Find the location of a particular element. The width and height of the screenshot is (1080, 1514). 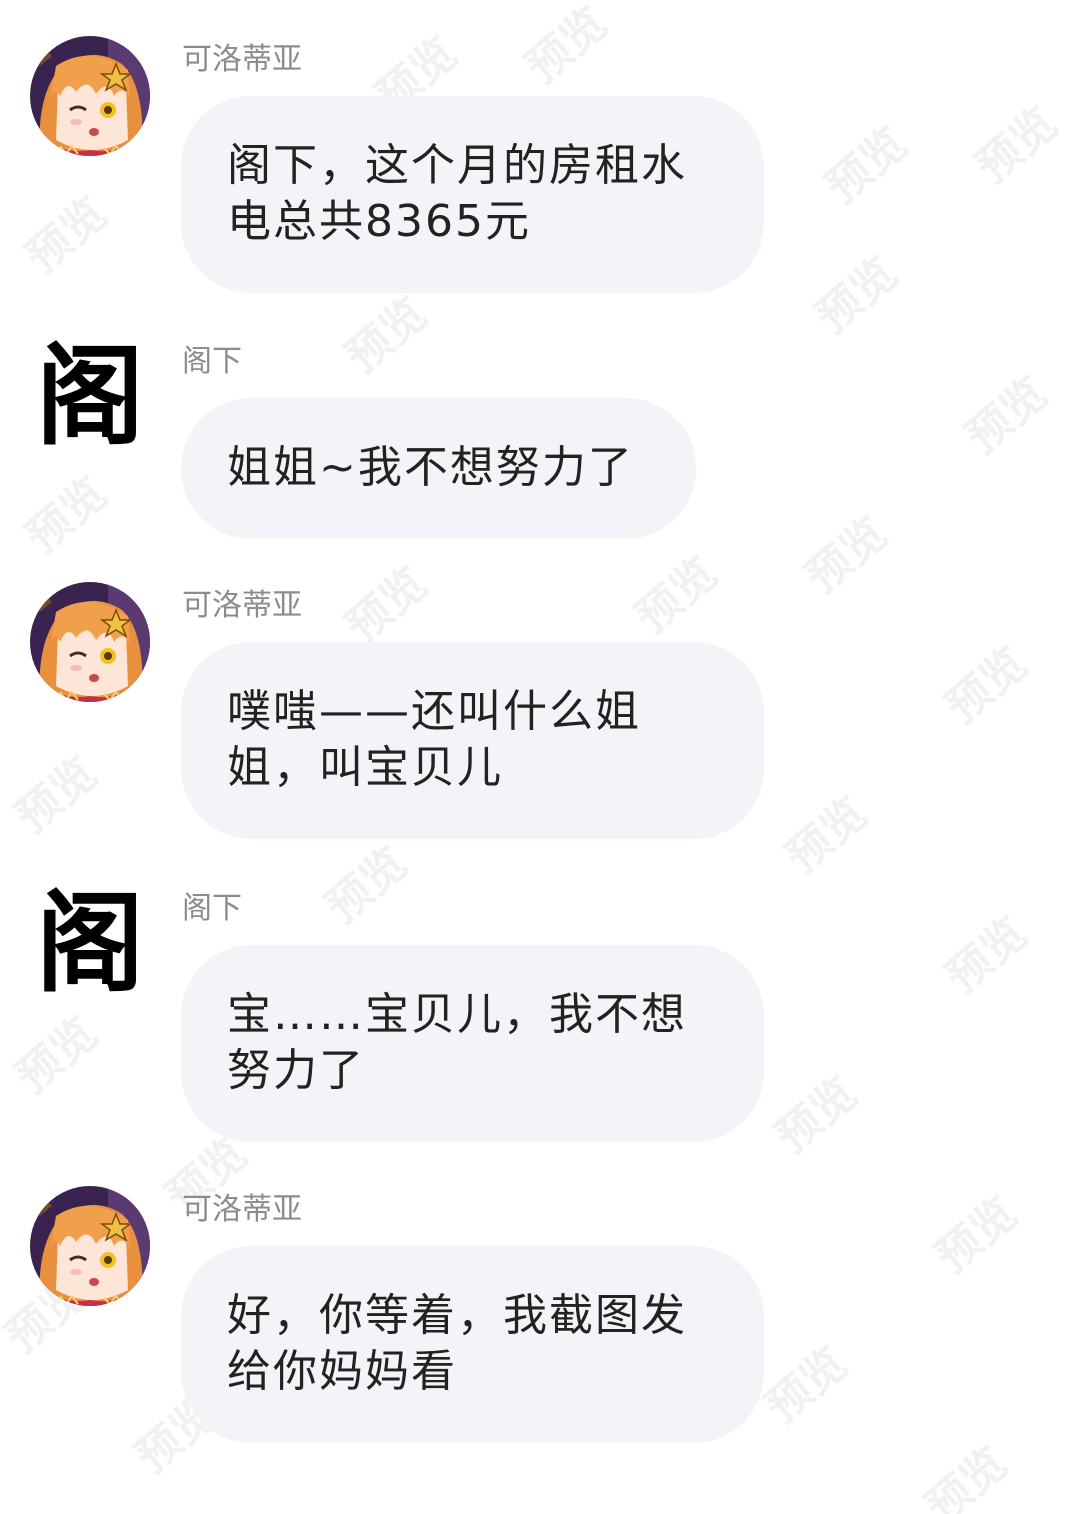

message-bubble: 噗嗤——还叫什么姐 姐，叫宝贝儿 is located at coordinates (472, 740).